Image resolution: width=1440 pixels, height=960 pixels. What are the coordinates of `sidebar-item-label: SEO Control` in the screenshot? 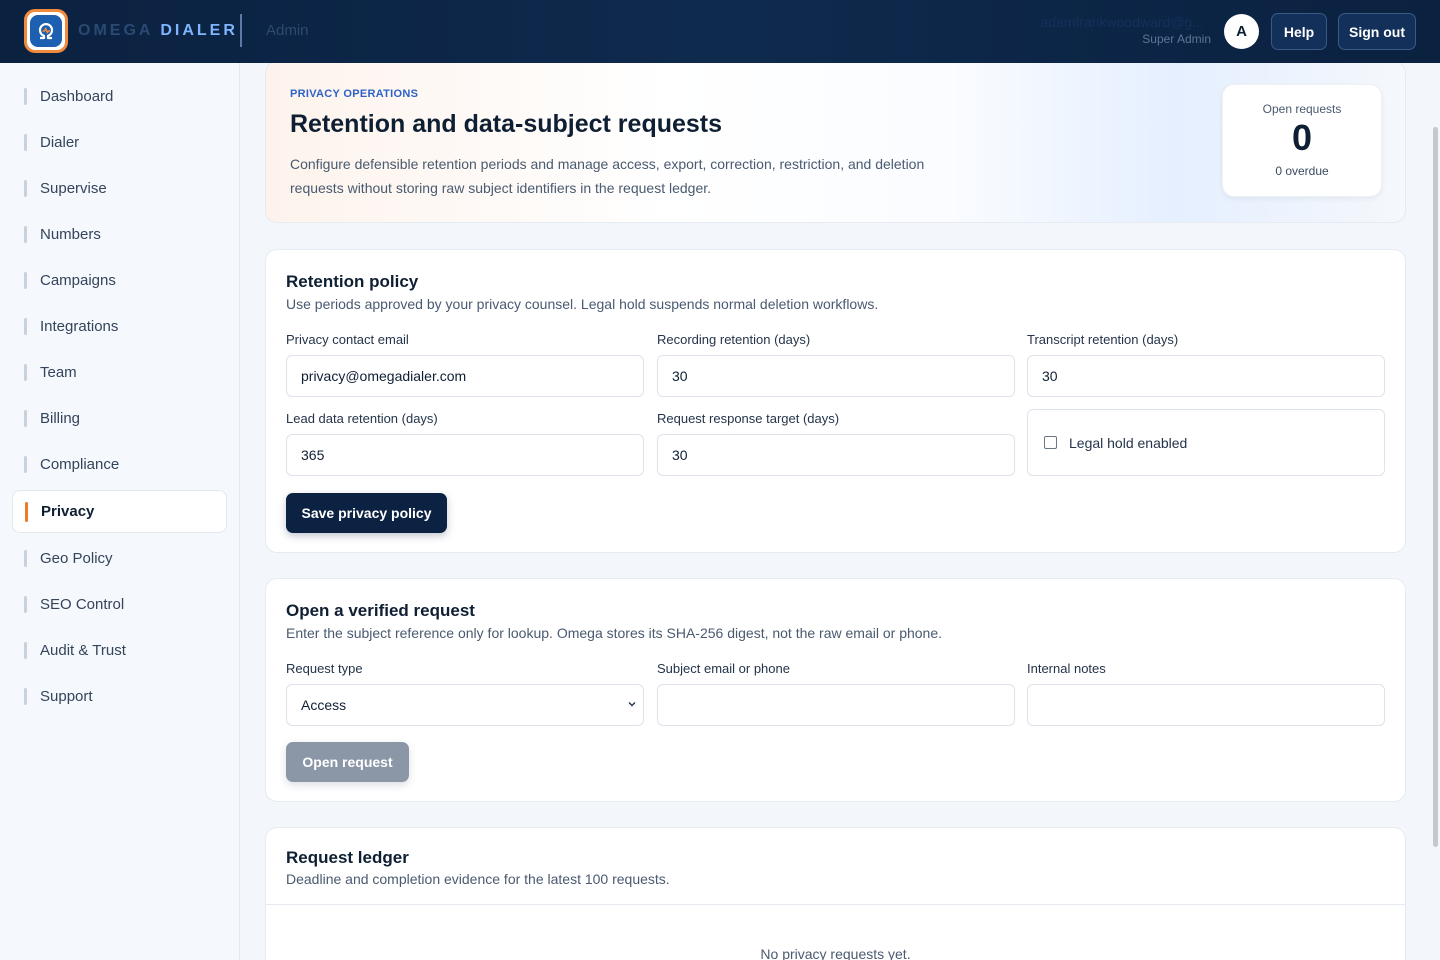 It's located at (82, 604).